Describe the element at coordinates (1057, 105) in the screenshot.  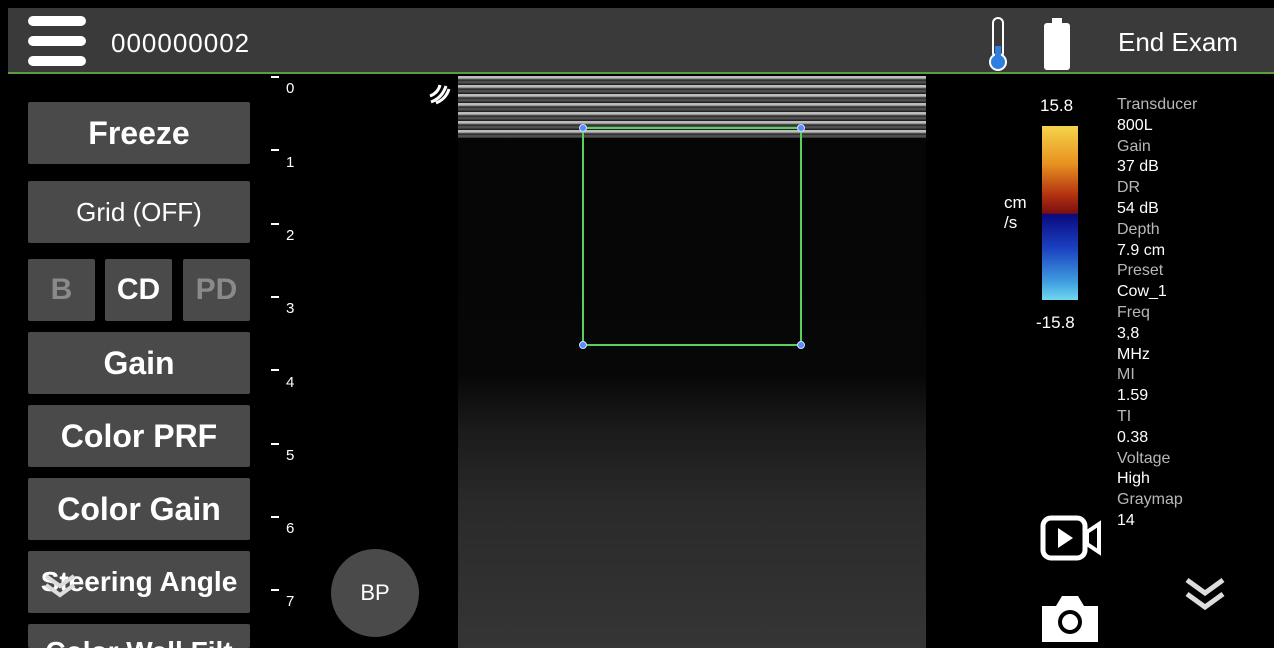
I see `color-scale-max: 15.8` at that location.